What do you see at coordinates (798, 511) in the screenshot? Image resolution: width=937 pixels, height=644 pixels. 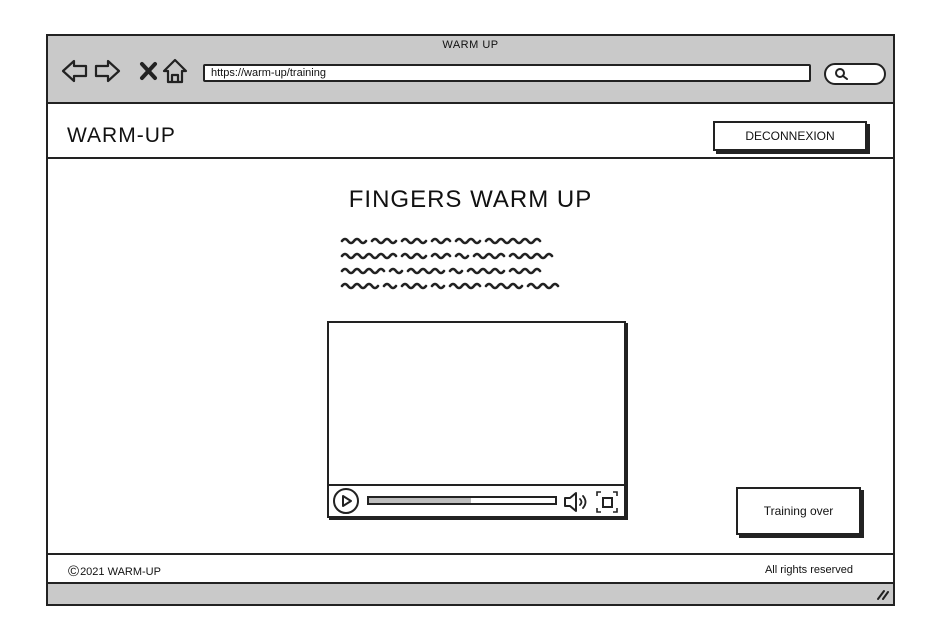 I see `training-over-button: Training over` at bounding box center [798, 511].